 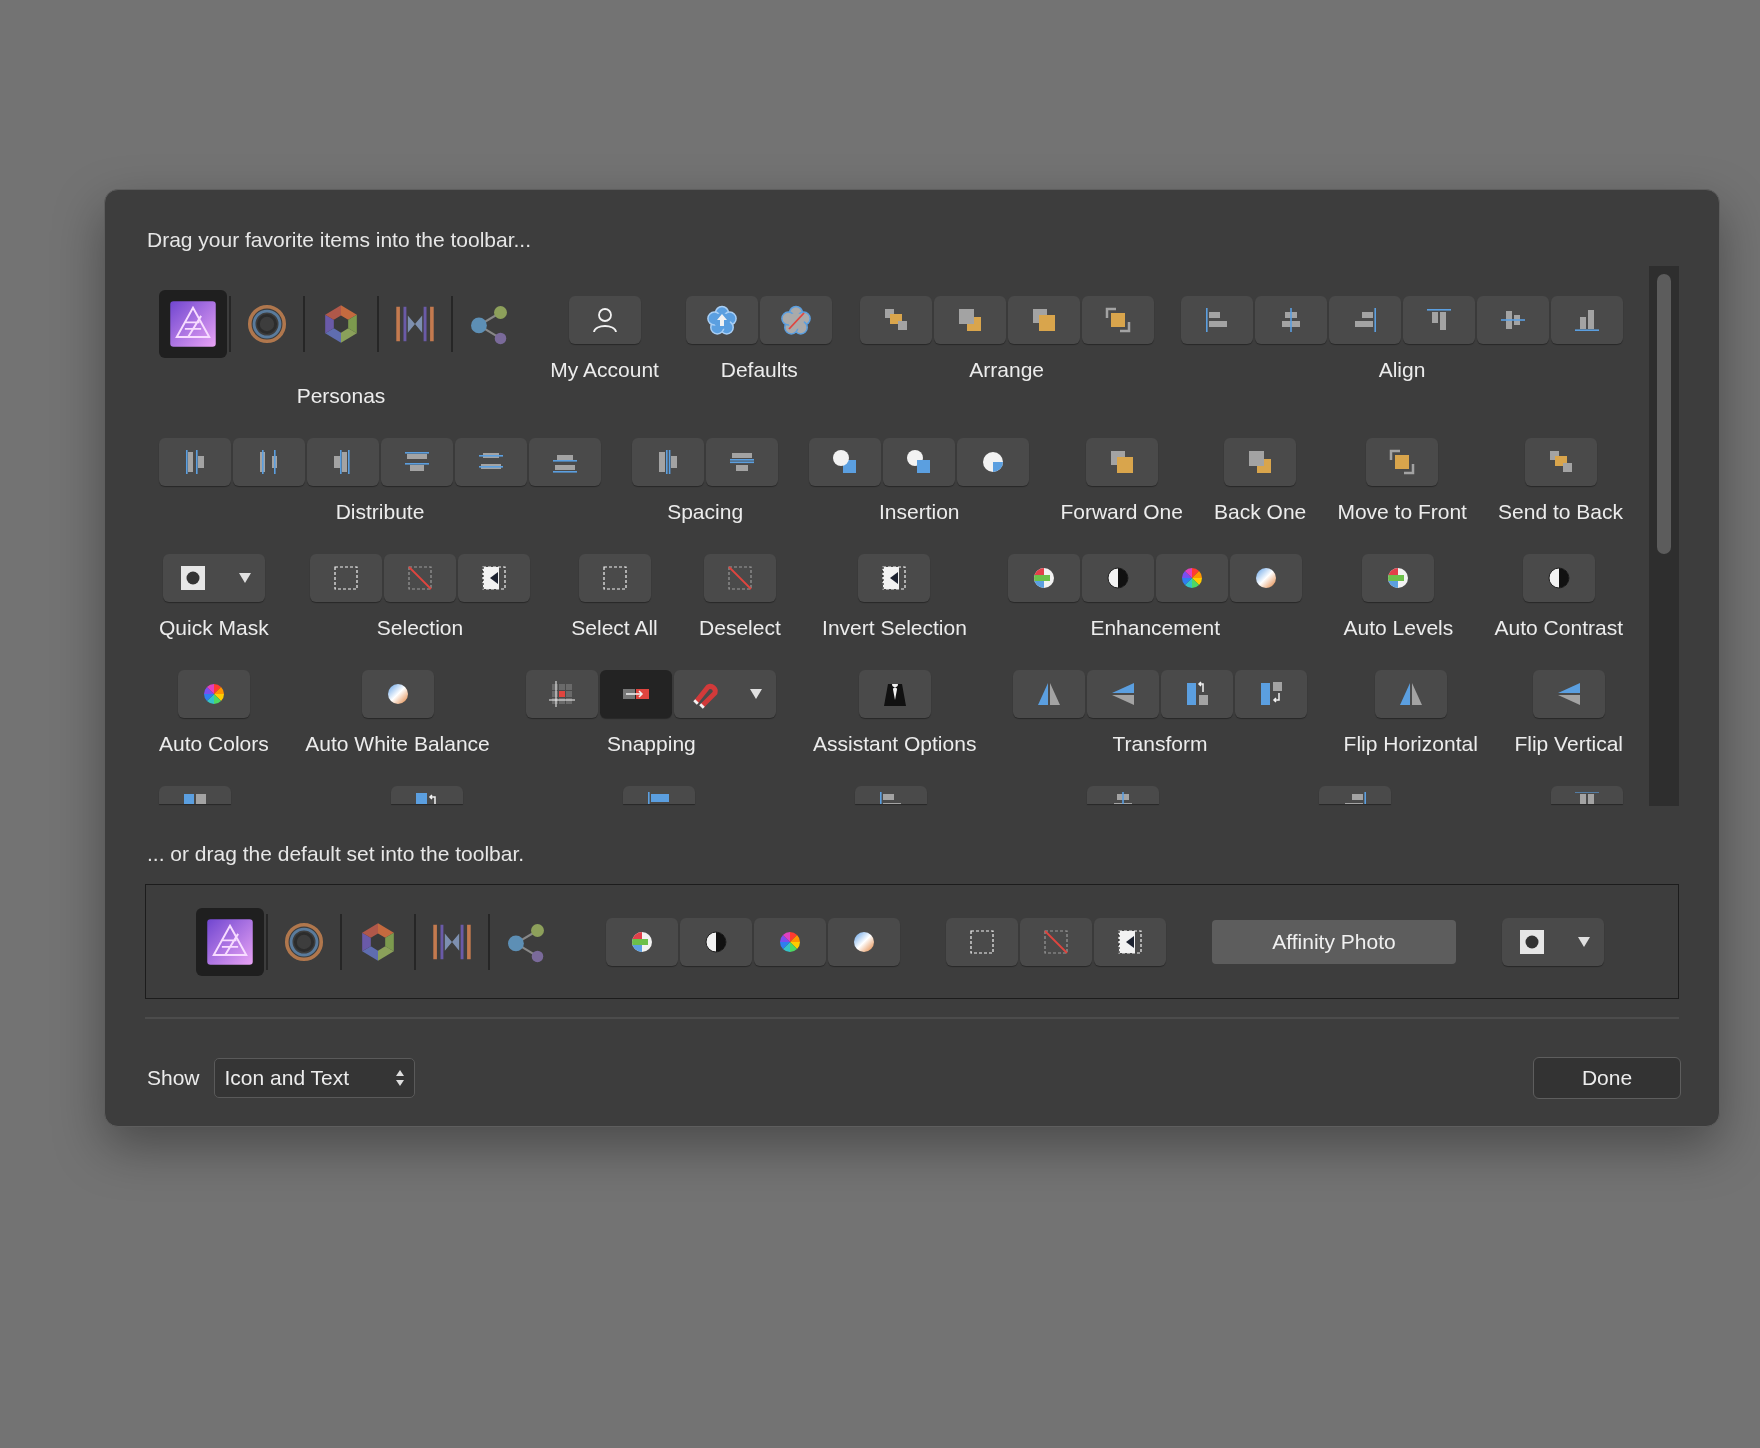 What do you see at coordinates (380, 512) in the screenshot?
I see `group-label: Distribute` at bounding box center [380, 512].